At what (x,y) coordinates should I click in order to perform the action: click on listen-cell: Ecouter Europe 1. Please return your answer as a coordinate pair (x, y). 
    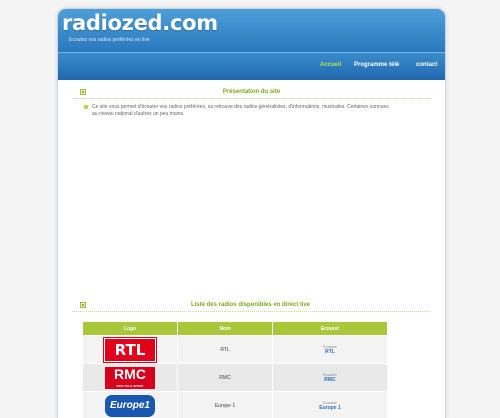
    Looking at the image, I should click on (330, 405).